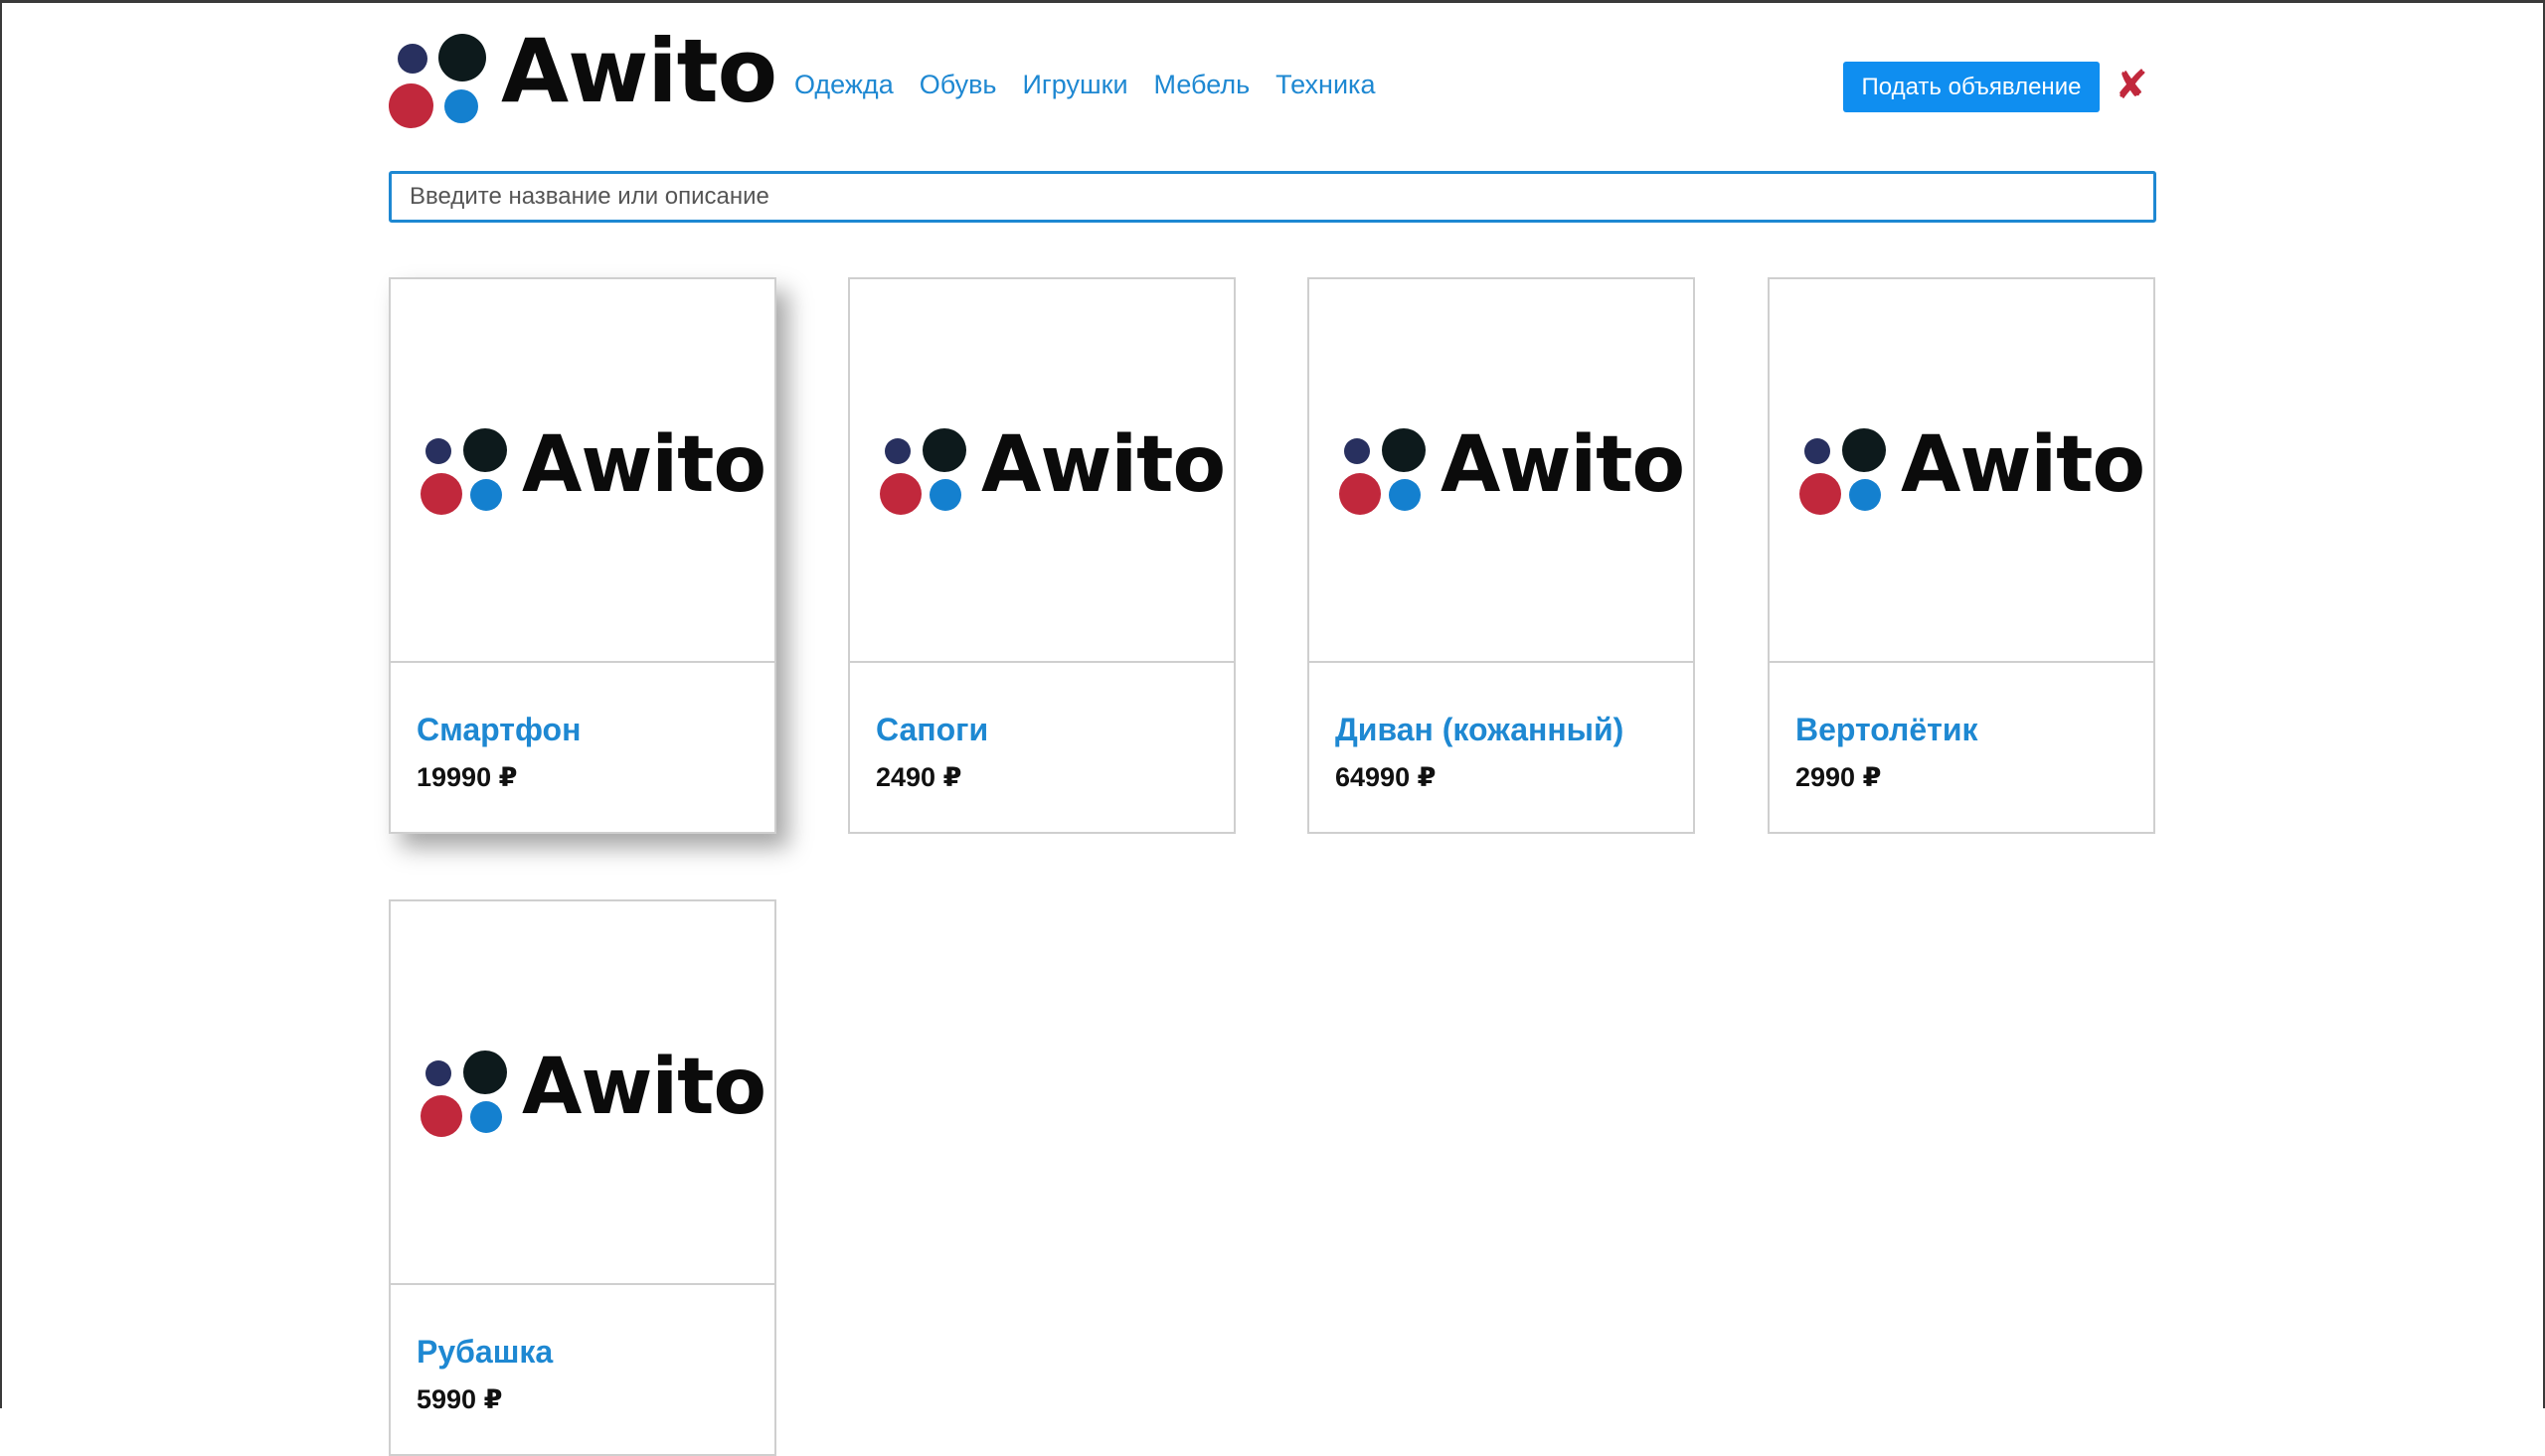 This screenshot has height=1456, width=2545. What do you see at coordinates (1961, 729) in the screenshot?
I see `listing-title: Вертолётик` at bounding box center [1961, 729].